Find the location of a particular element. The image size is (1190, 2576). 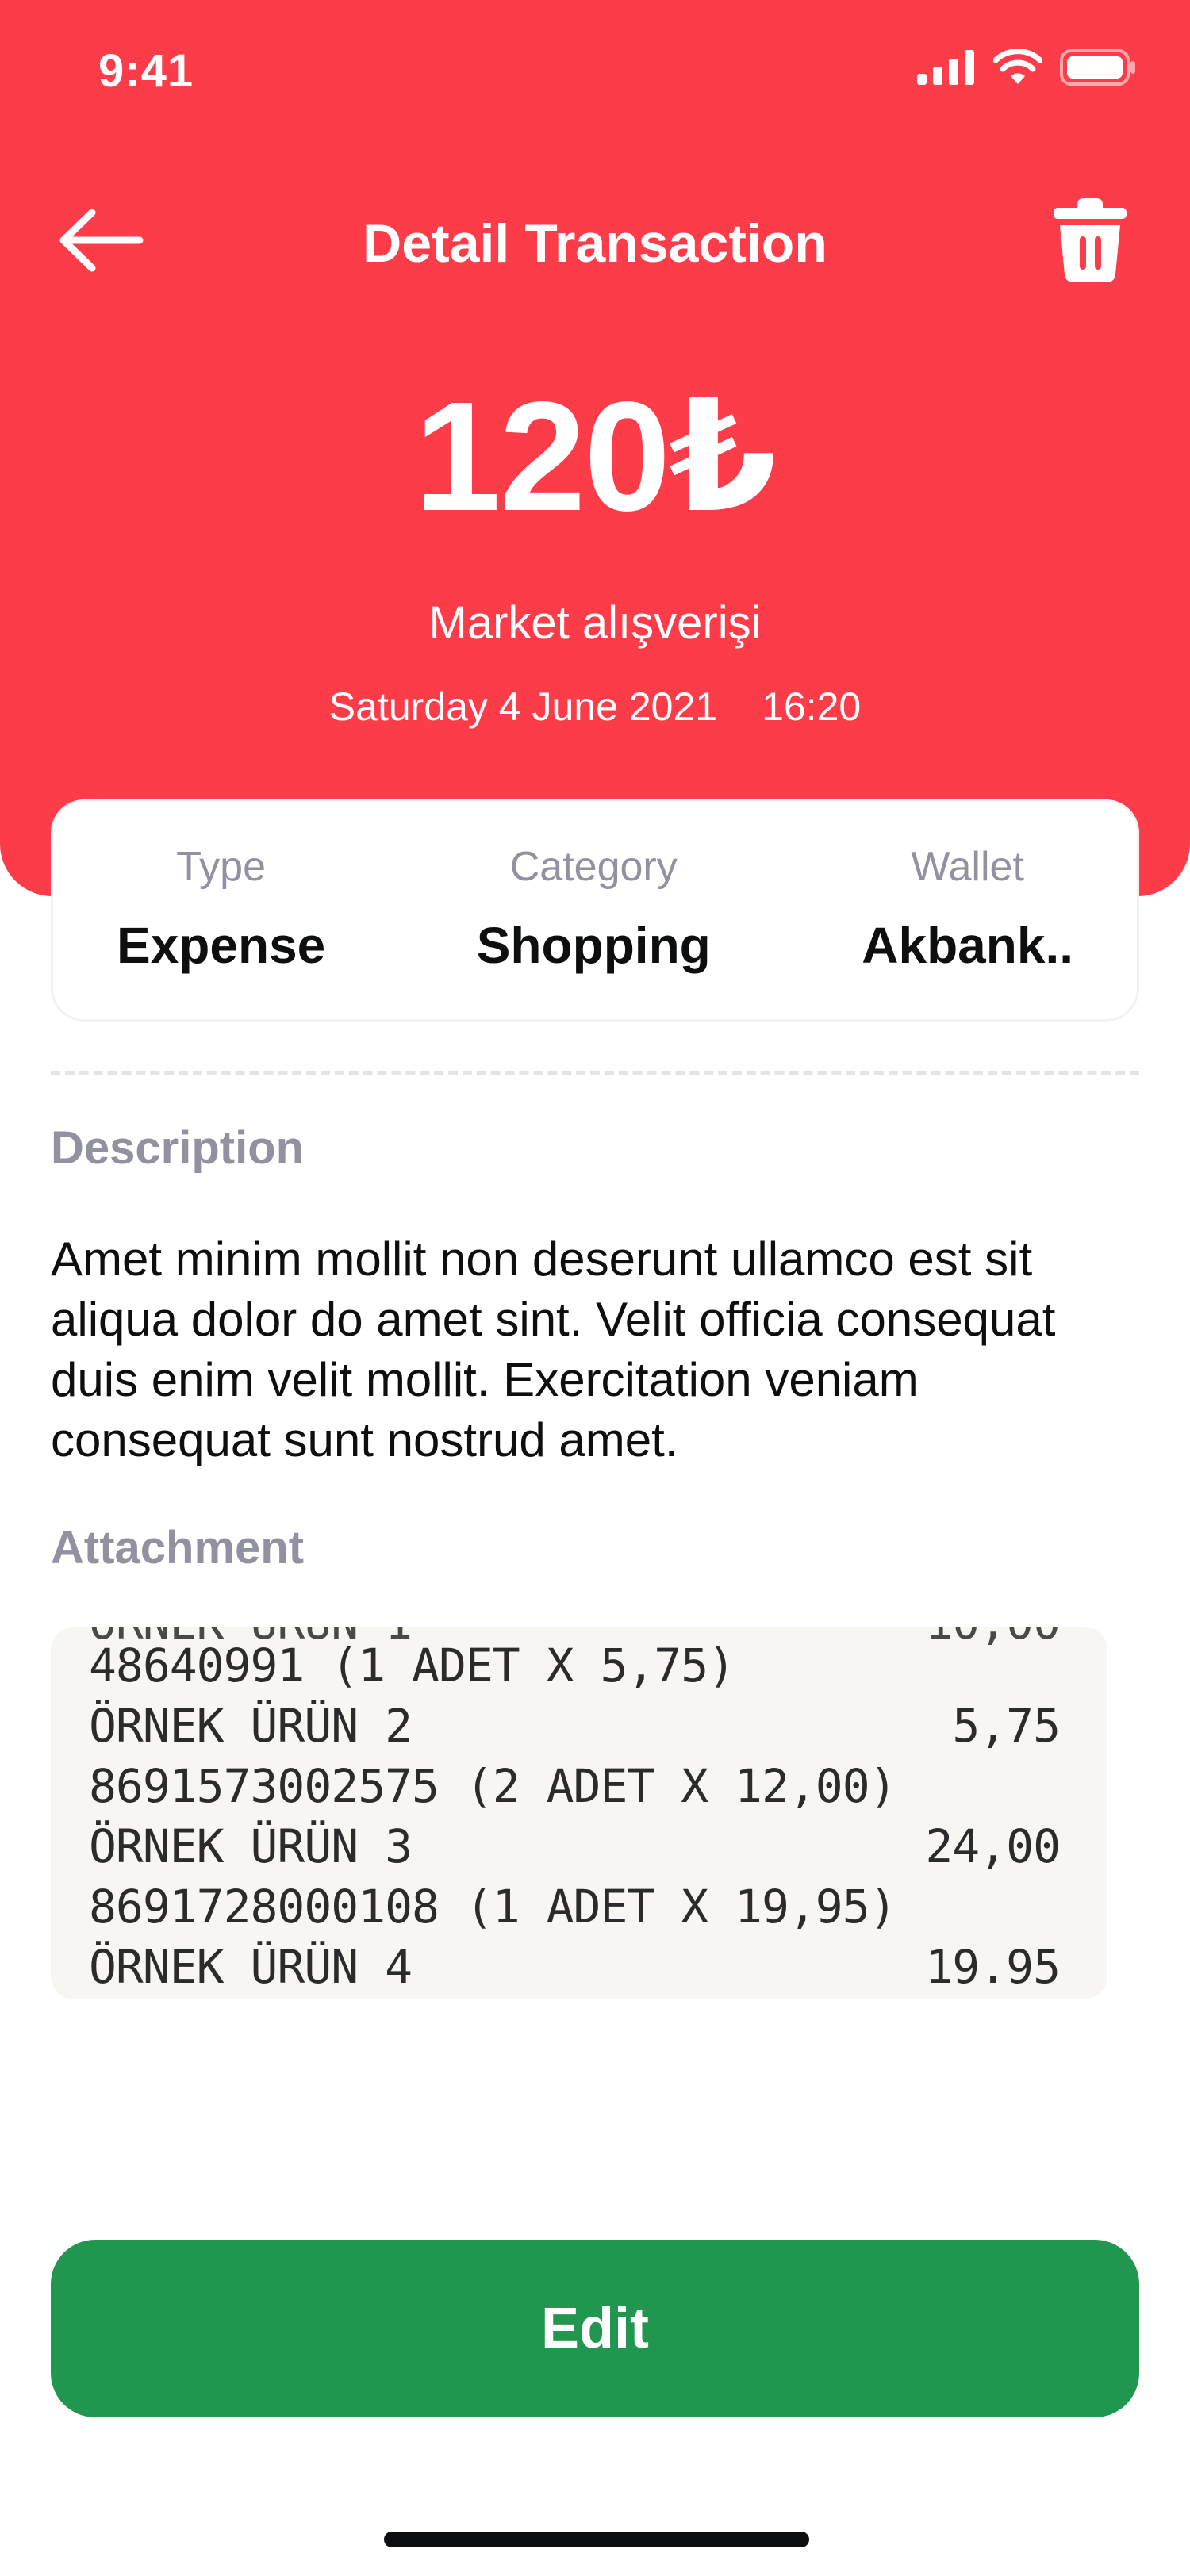

receipt-line: 8691573002575 (2 ADET X 12,00) is located at coordinates (493, 1786).